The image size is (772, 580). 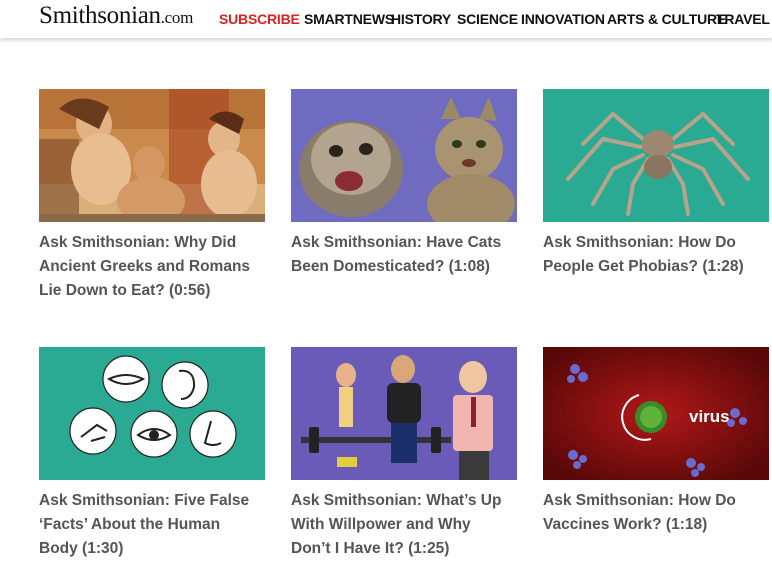 What do you see at coordinates (259, 19) in the screenshot?
I see `nav-subscribe: SUBSCRIBE` at bounding box center [259, 19].